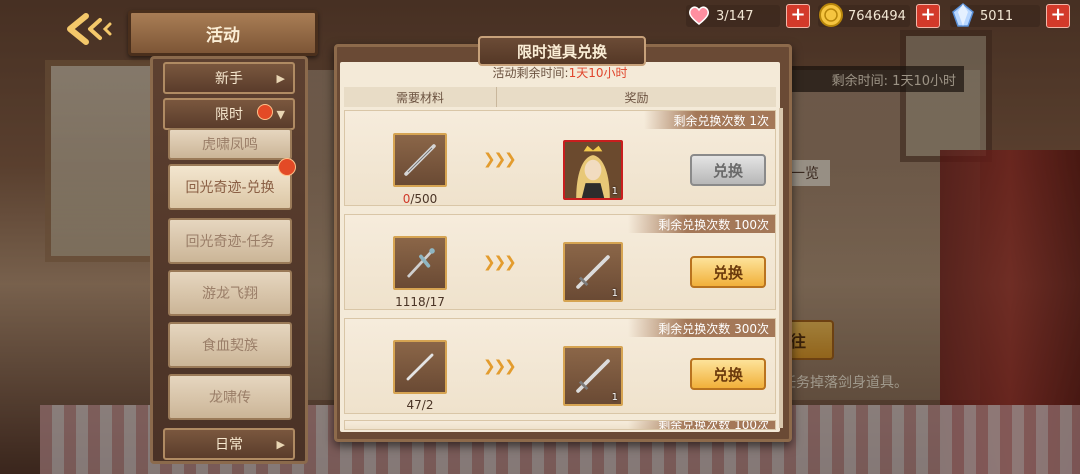  Describe the element at coordinates (229, 114) in the screenshot. I see `sidebar-category-limited: 限时 ▼` at that location.